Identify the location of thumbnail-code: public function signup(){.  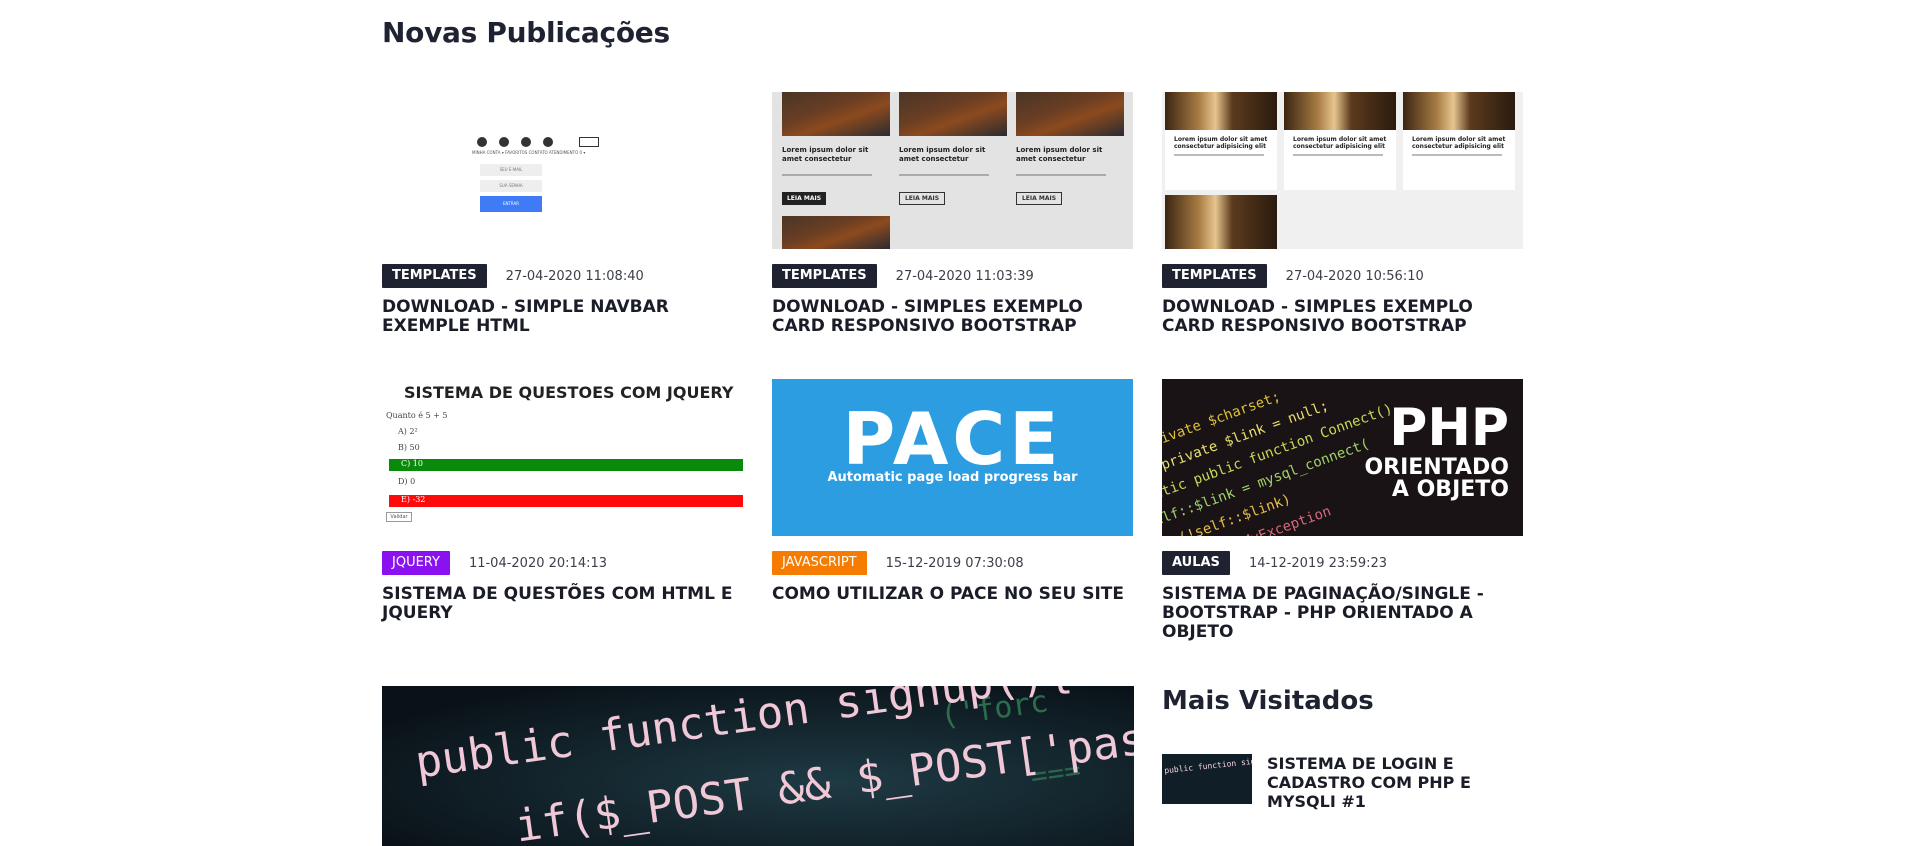
(1207, 765).